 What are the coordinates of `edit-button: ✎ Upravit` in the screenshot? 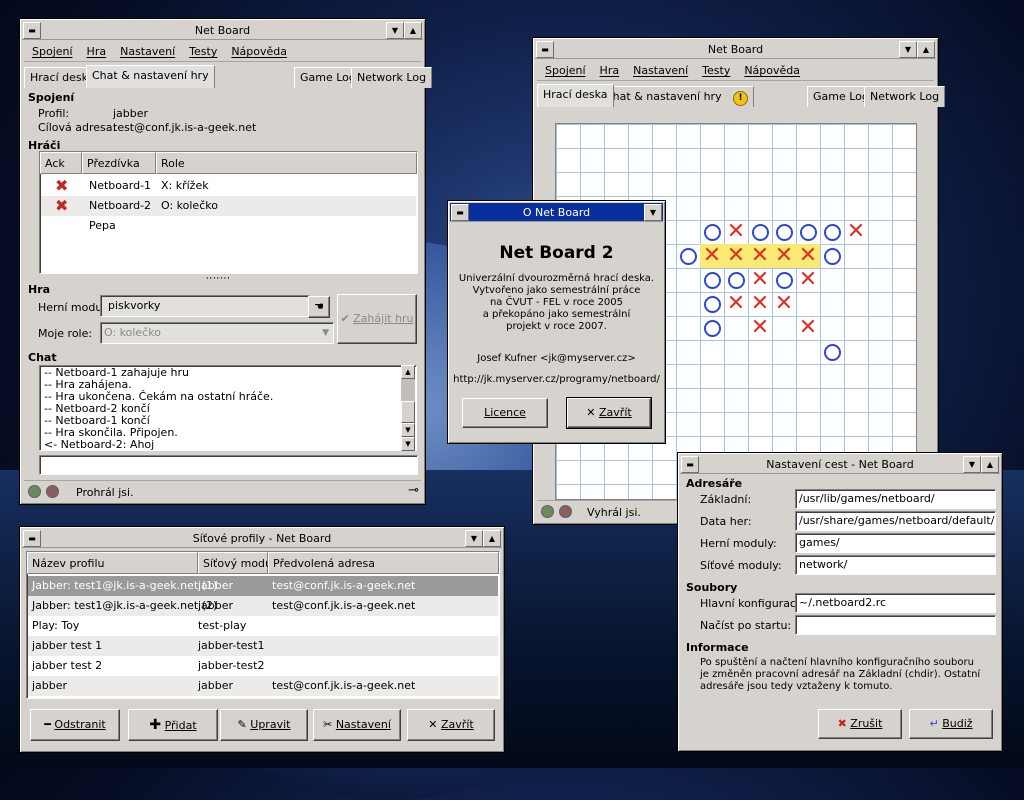 It's located at (264, 725).